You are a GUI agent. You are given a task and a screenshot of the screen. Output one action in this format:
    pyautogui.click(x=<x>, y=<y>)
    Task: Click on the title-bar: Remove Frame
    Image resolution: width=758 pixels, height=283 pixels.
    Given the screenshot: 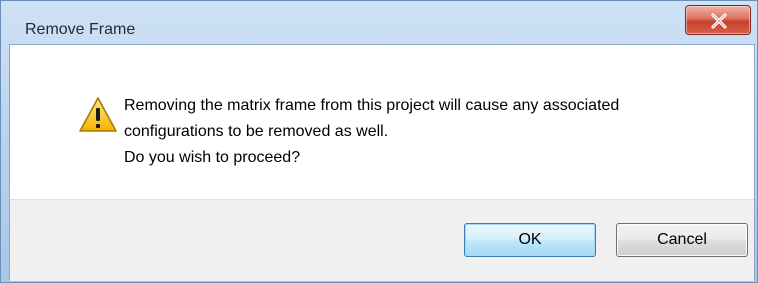 What is the action you would take?
    pyautogui.click(x=379, y=22)
    